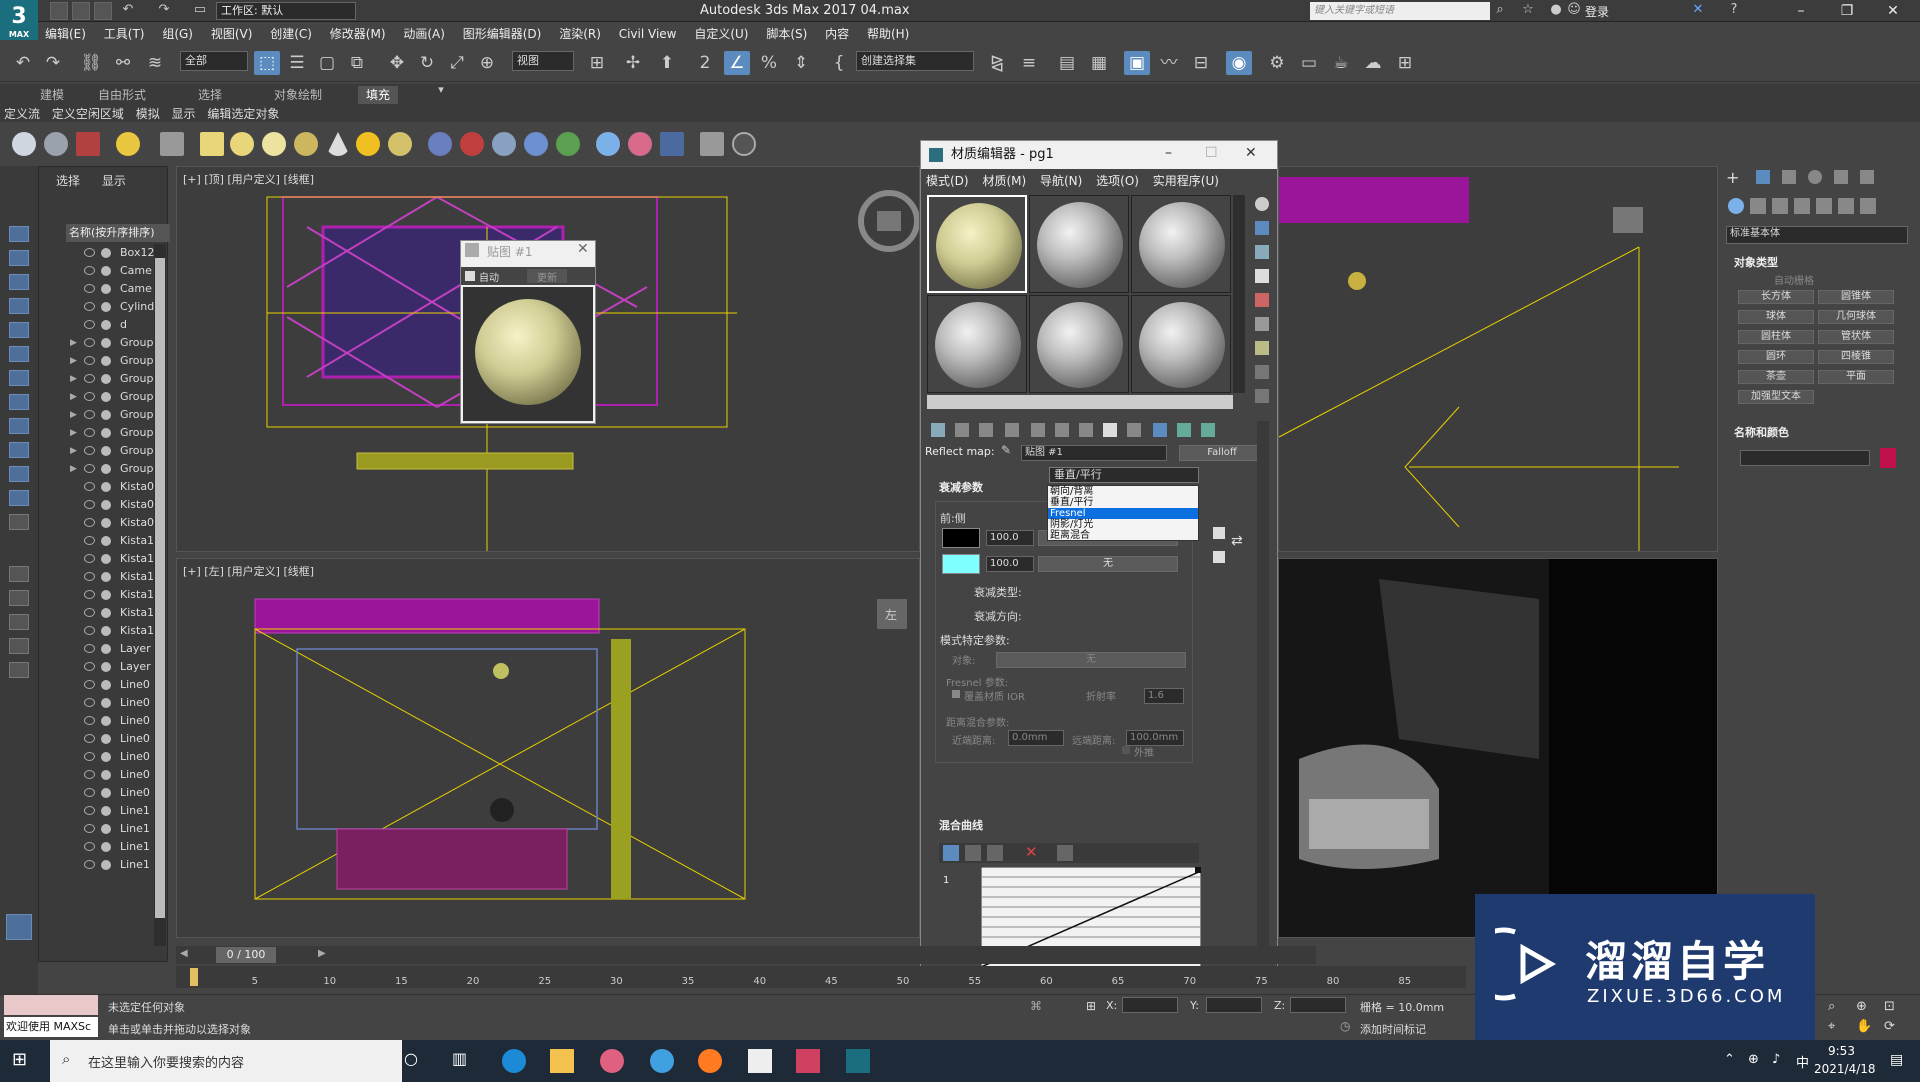 The height and width of the screenshot is (1082, 1920). I want to click on schematic-view-icon: ⊟, so click(1201, 63).